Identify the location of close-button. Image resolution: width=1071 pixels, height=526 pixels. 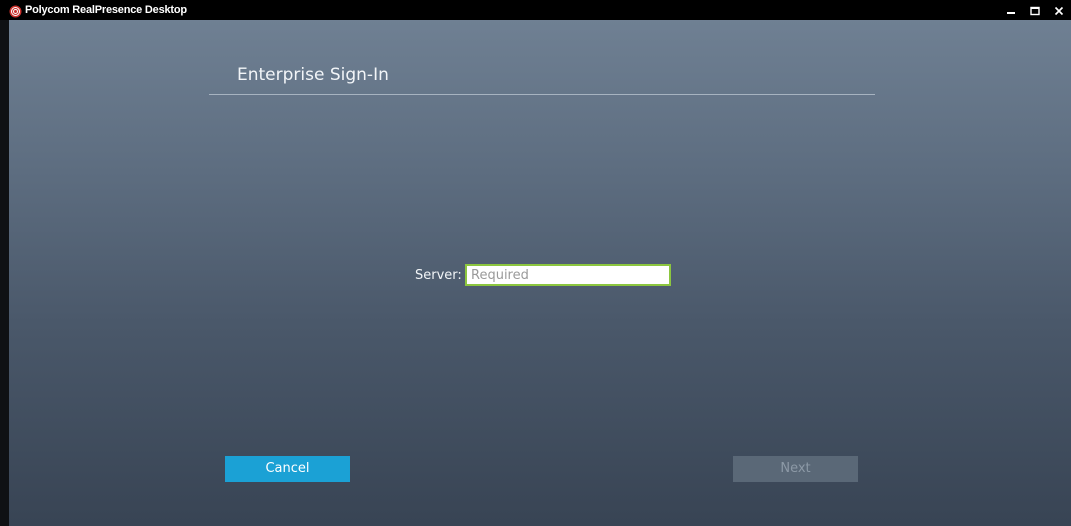
(1059, 10).